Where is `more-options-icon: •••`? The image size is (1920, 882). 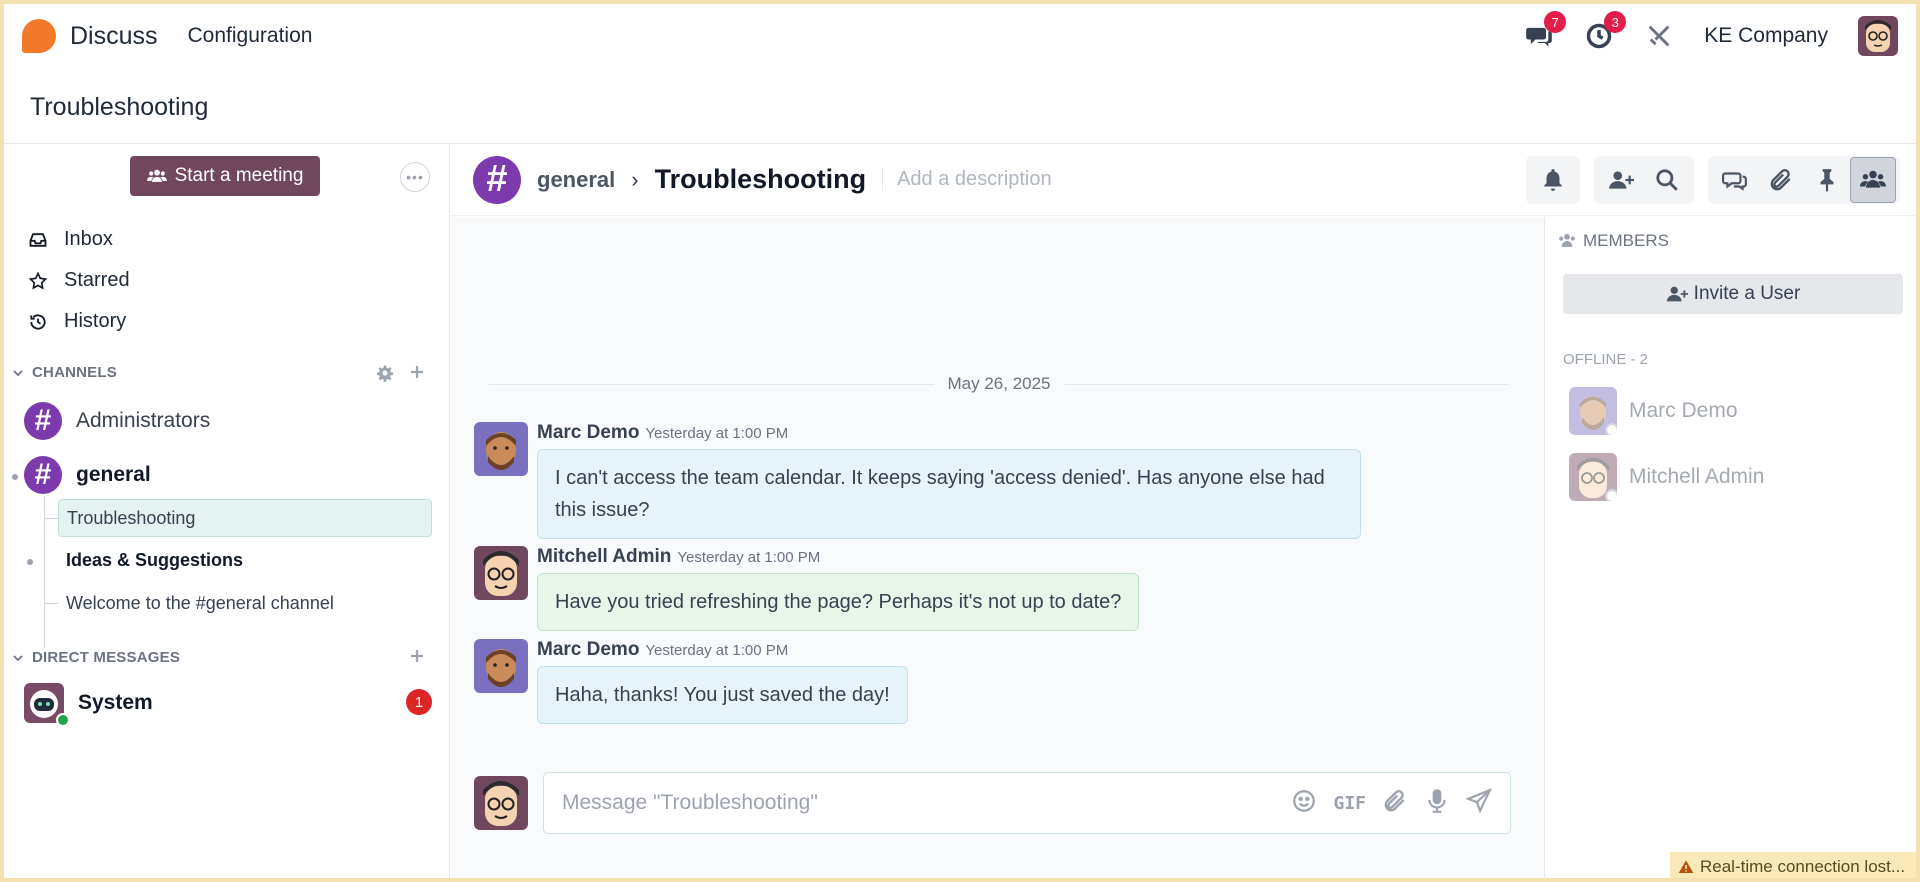
more-options-icon: ••• is located at coordinates (415, 177).